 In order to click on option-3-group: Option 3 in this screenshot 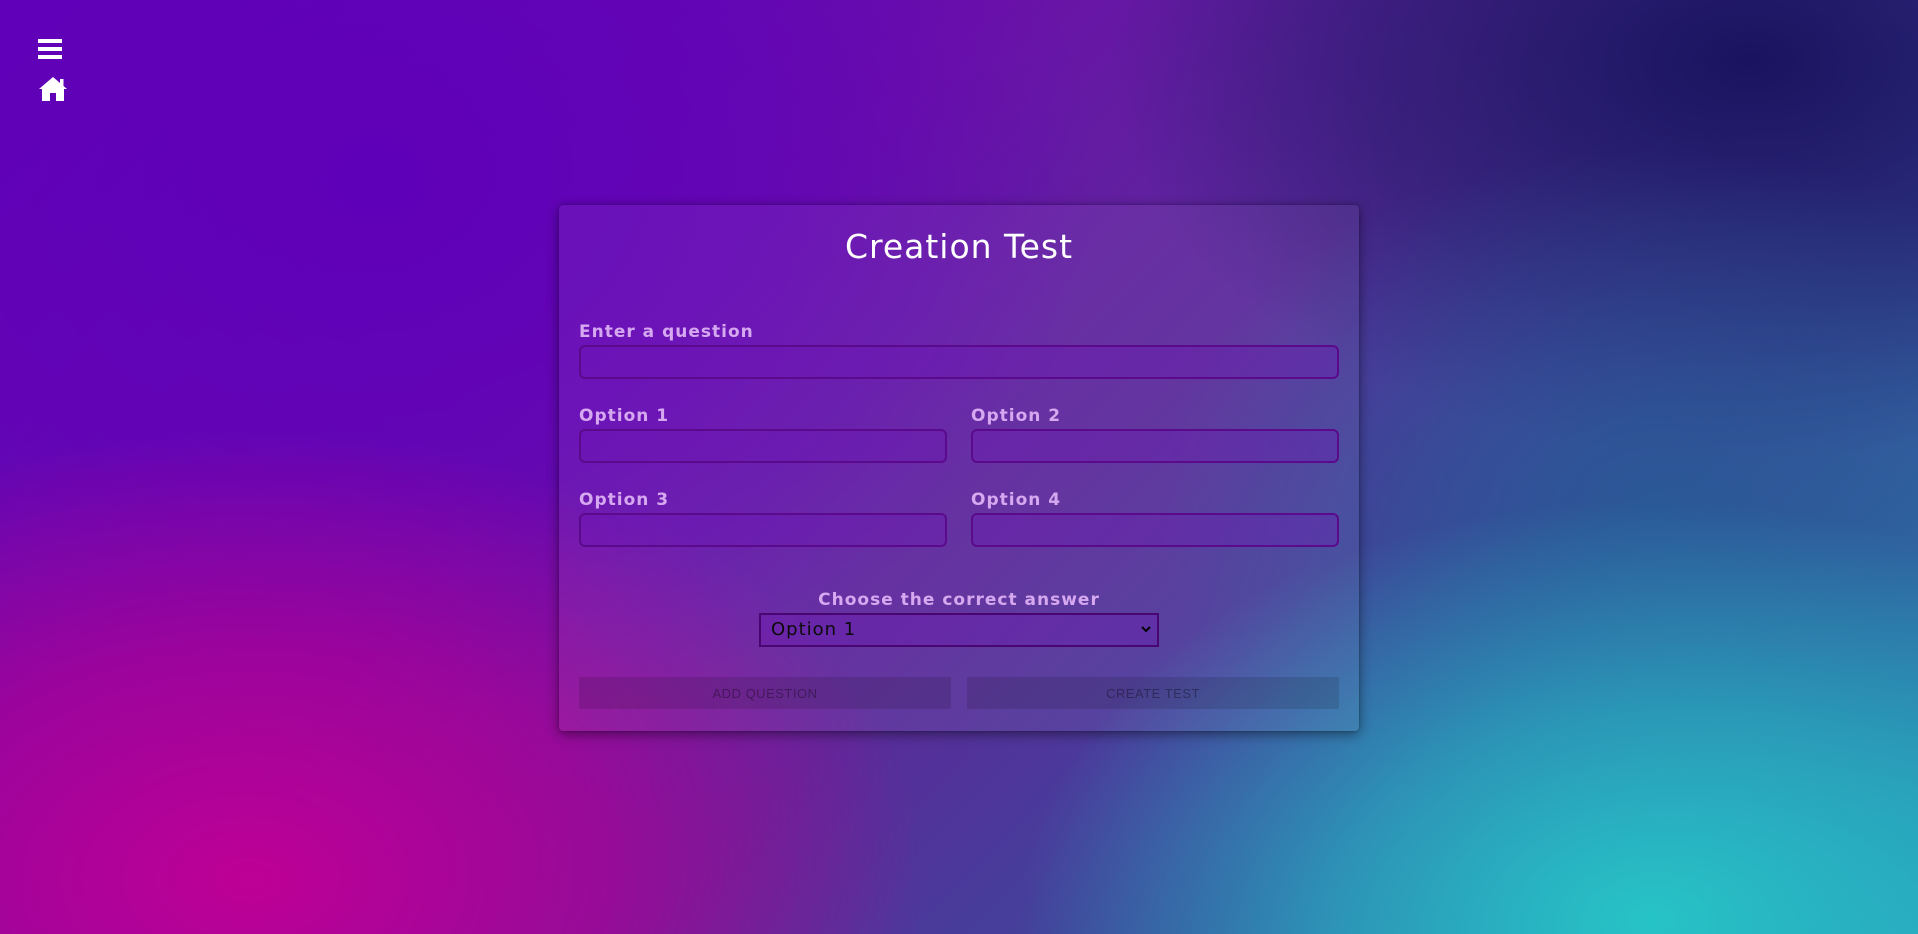, I will do `click(763, 518)`.